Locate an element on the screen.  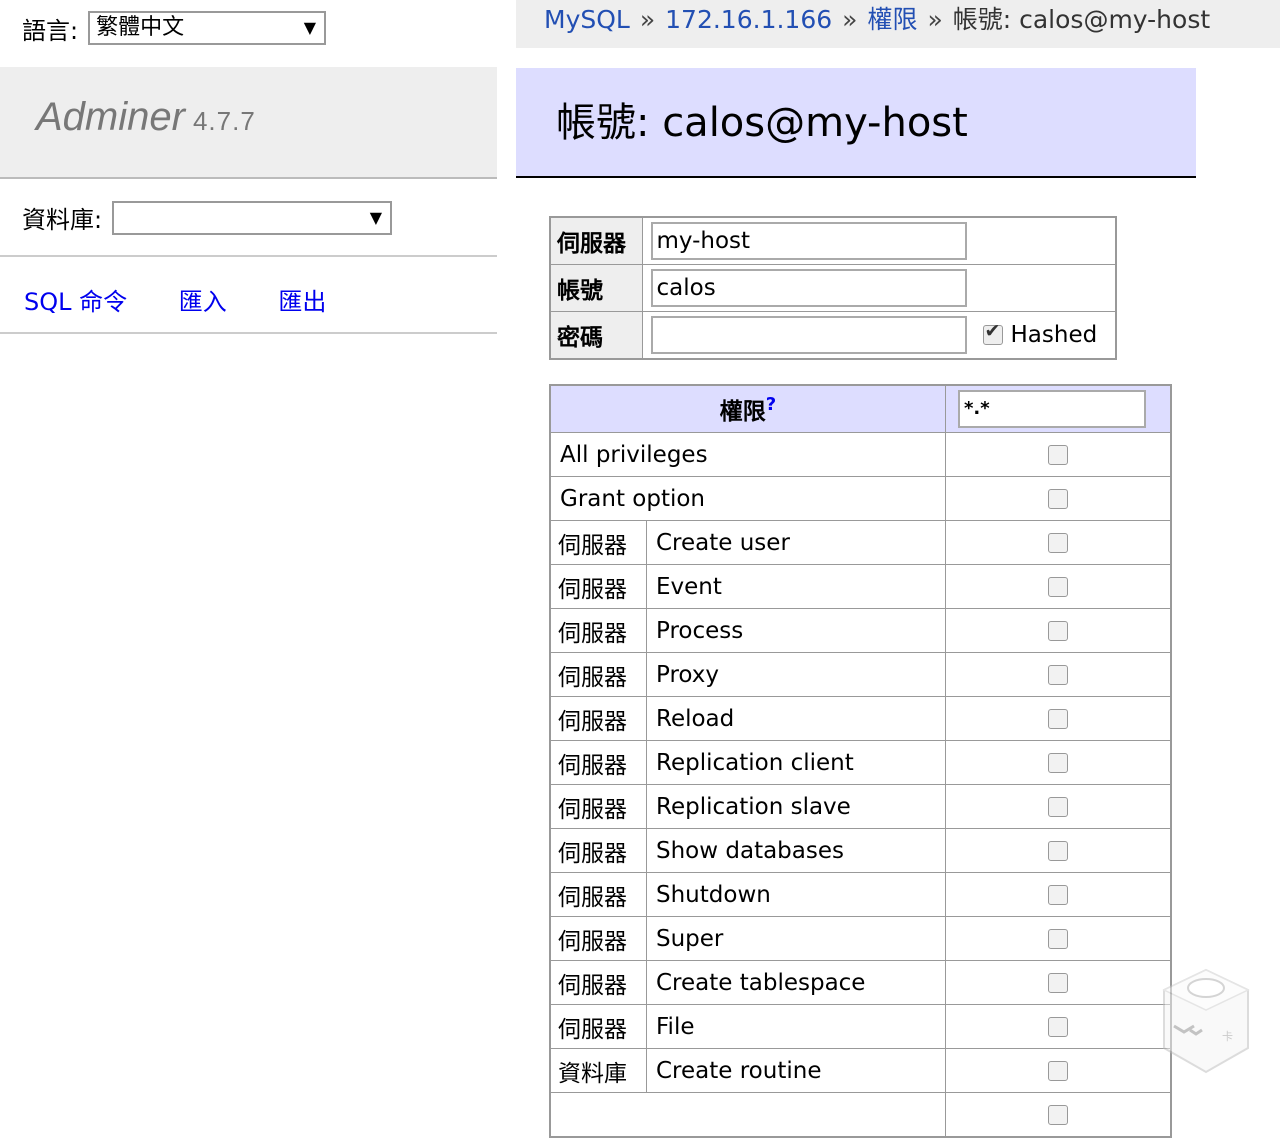
hashed-label: Hashed is located at coordinates (1054, 335).